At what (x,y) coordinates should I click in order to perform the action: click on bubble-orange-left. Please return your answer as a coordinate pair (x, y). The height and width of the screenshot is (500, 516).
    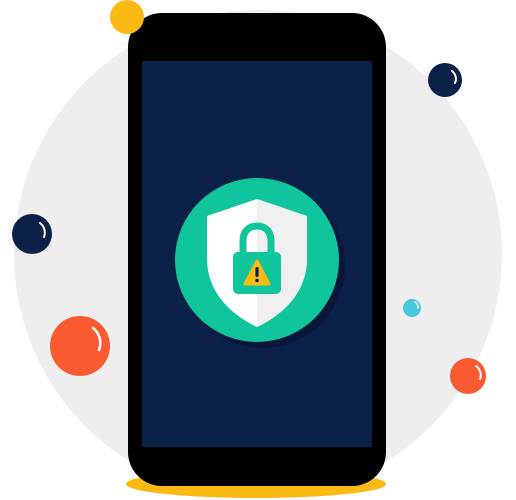
    Looking at the image, I should click on (80, 346).